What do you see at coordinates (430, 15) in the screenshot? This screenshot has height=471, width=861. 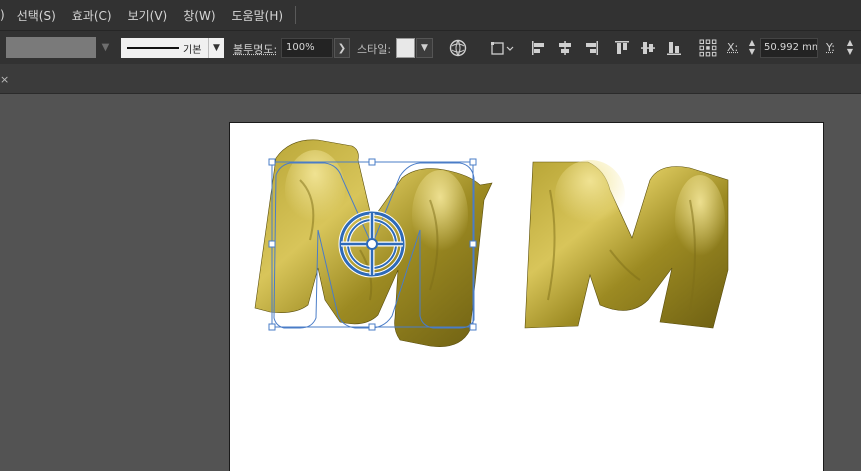 I see `menu-bar: ) 선택(S) 효과(C) 보기(V) 창(W) 도움말(H)` at bounding box center [430, 15].